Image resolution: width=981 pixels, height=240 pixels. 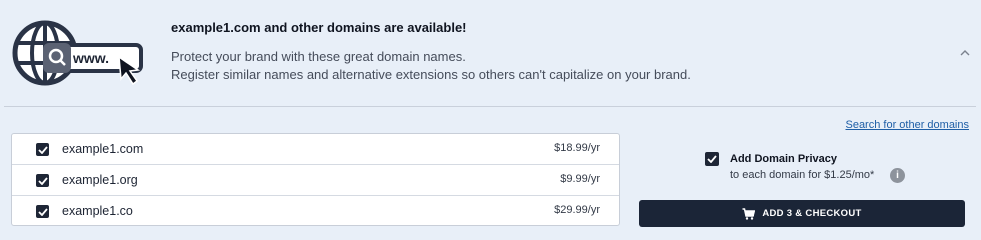 I want to click on illustration-www-text: www., so click(x=90, y=58).